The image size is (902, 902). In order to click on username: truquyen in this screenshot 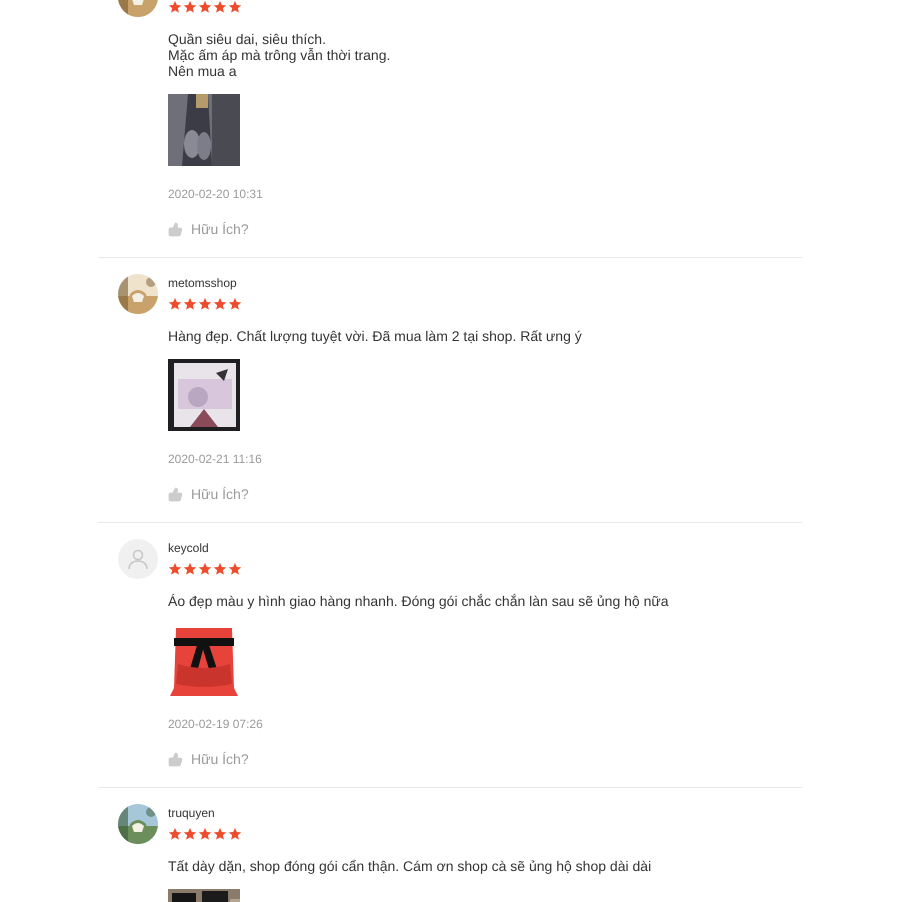, I will do `click(191, 813)`.